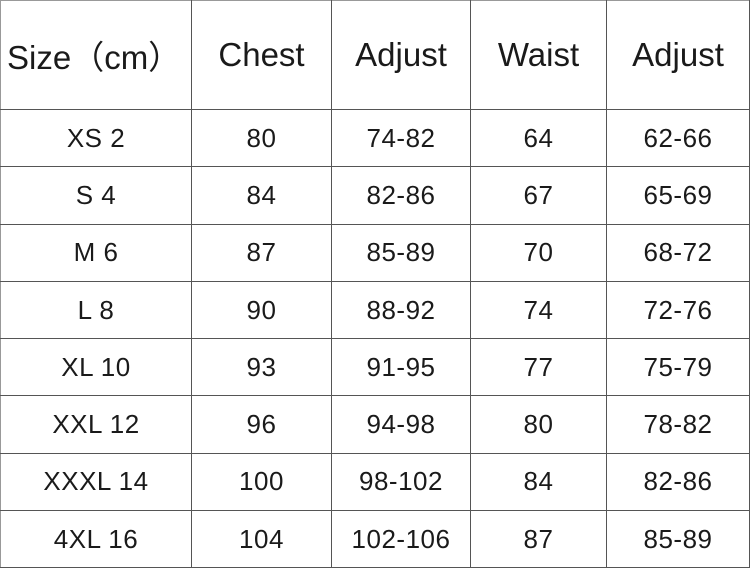 The height and width of the screenshot is (569, 750). What do you see at coordinates (538, 55) in the screenshot?
I see `header-waist: Waist` at bounding box center [538, 55].